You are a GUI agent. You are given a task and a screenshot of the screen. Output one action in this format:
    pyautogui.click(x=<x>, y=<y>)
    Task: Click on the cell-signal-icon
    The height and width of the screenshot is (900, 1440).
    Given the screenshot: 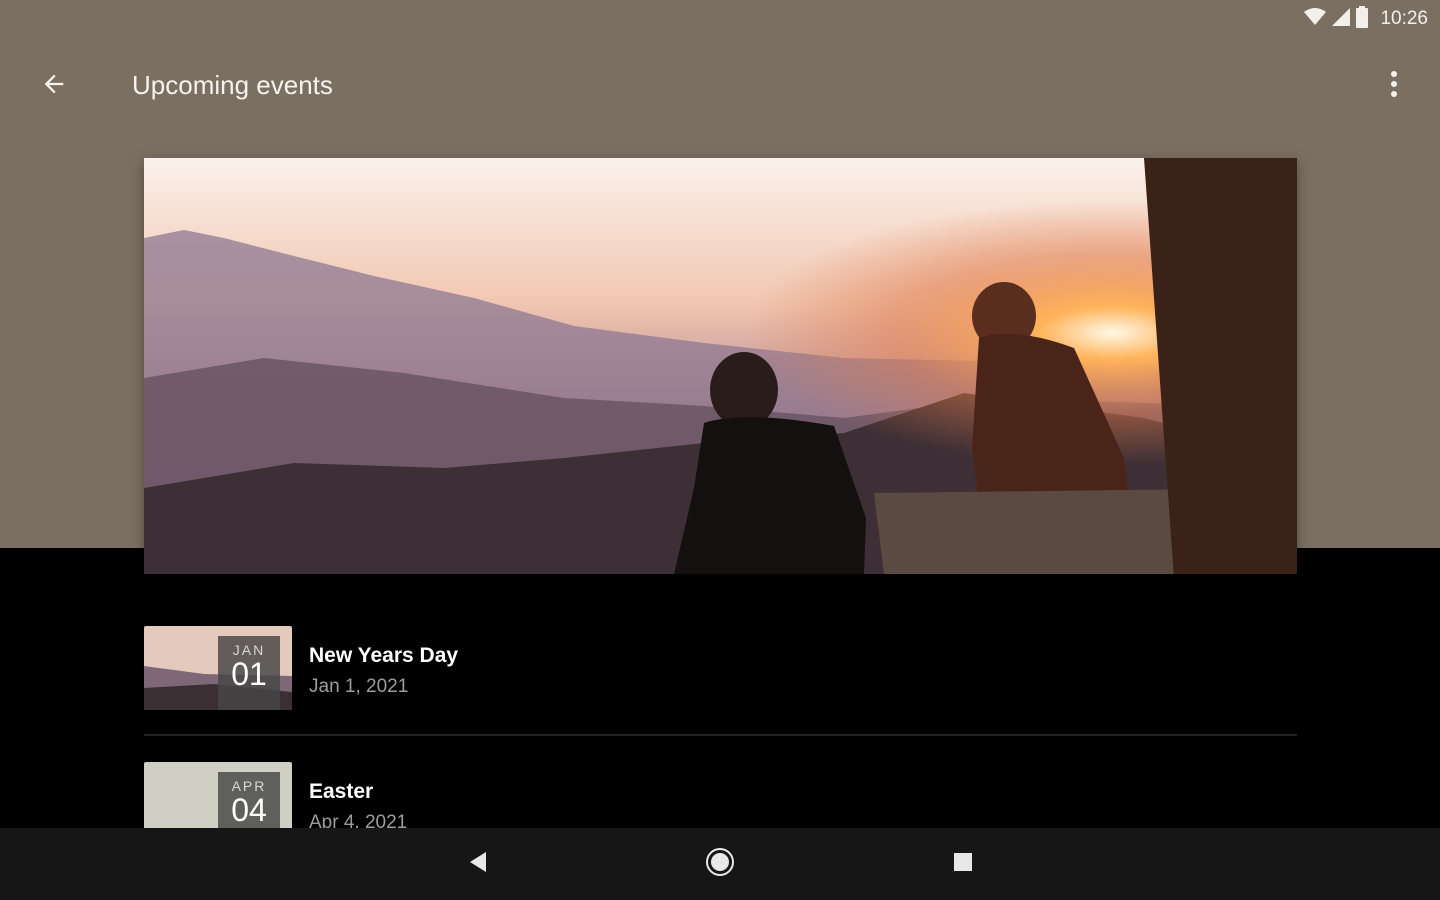 What is the action you would take?
    pyautogui.click(x=1341, y=19)
    